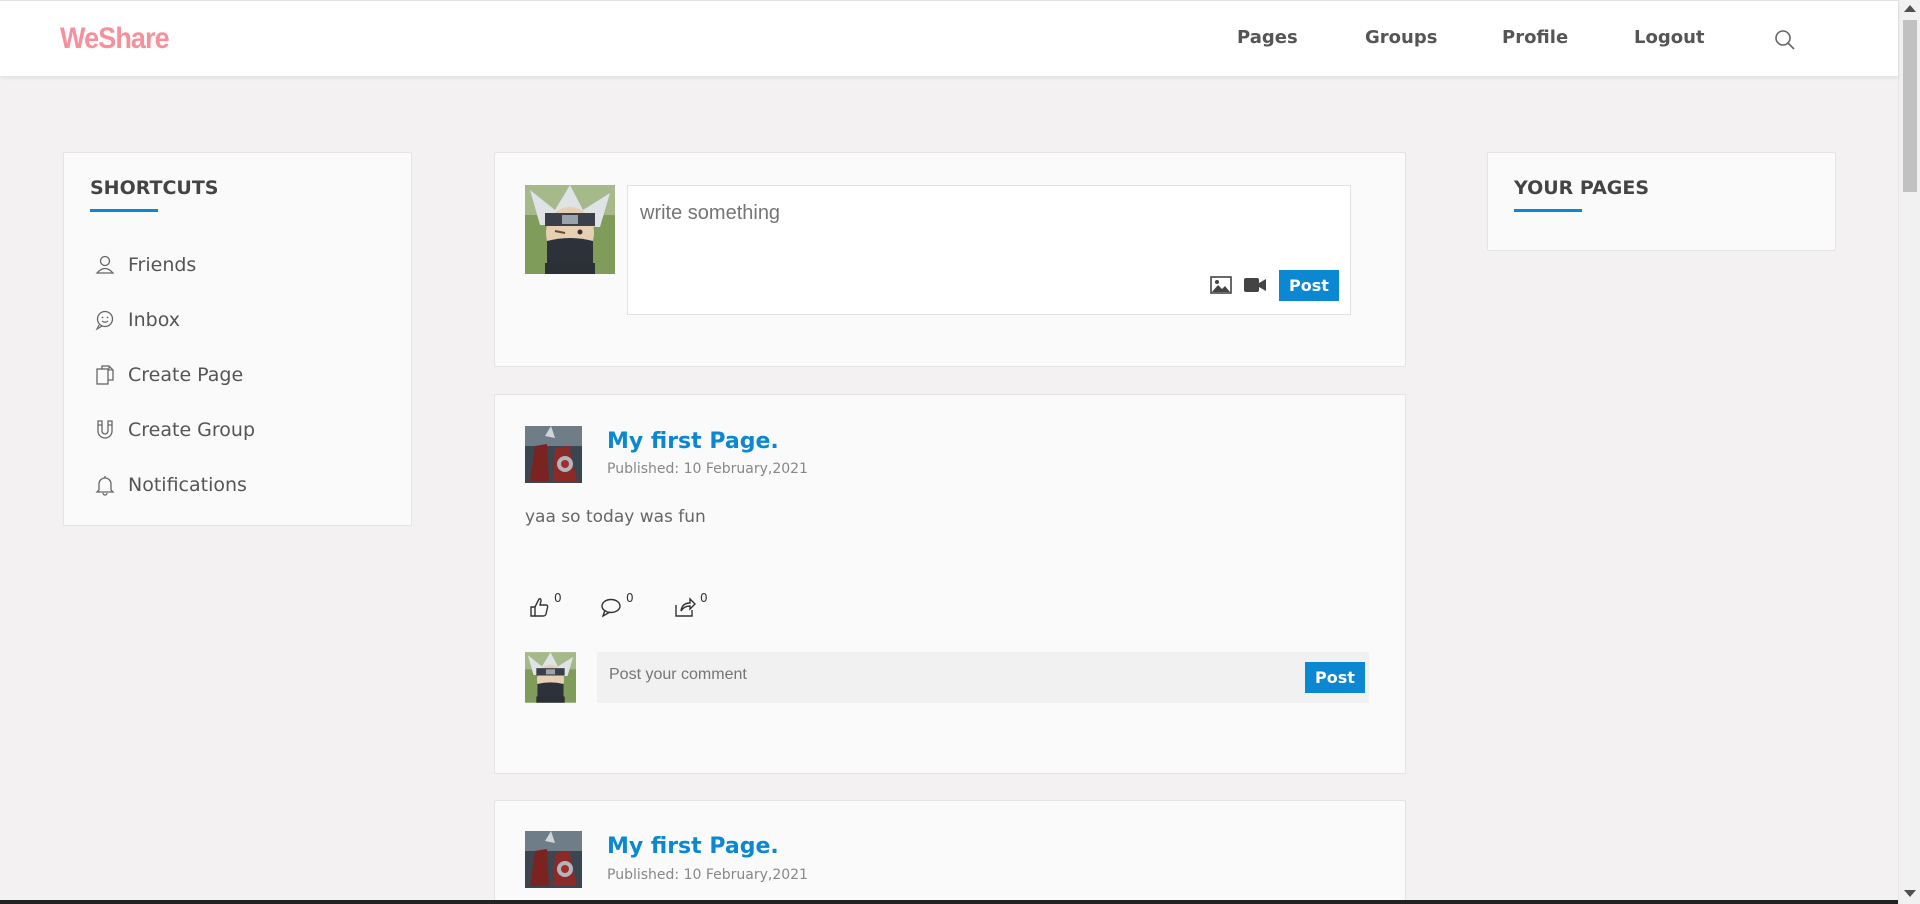 The height and width of the screenshot is (904, 1920). What do you see at coordinates (630, 598) in the screenshot?
I see `comment-count: 0` at bounding box center [630, 598].